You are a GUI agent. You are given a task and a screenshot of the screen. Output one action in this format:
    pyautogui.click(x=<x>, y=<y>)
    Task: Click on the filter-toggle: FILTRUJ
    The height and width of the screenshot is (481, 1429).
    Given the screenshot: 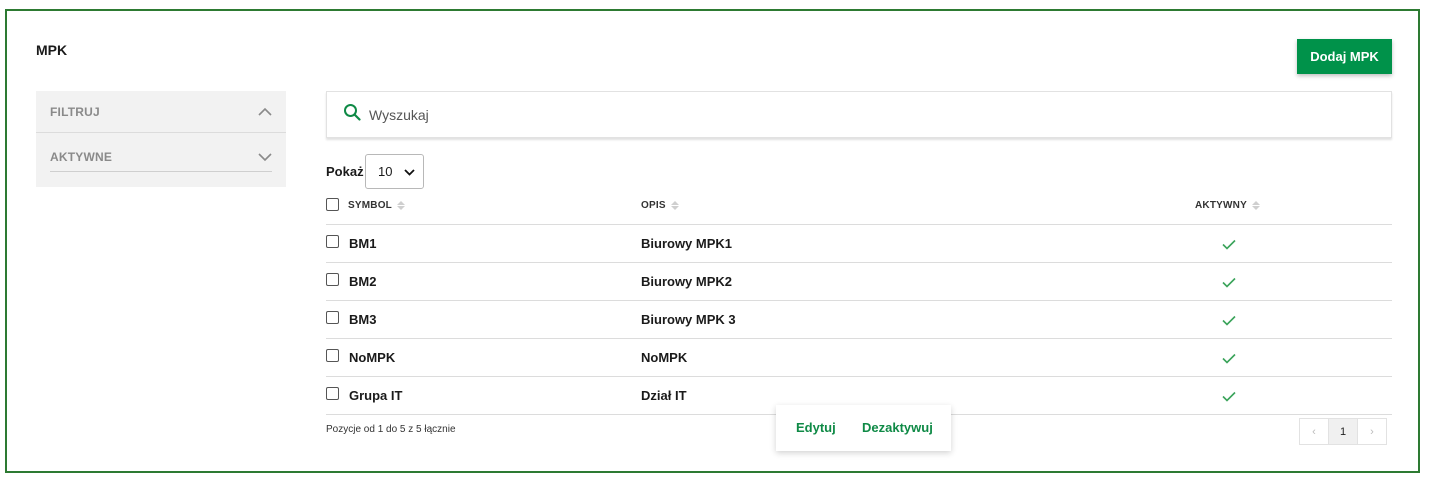 What is the action you would take?
    pyautogui.click(x=161, y=112)
    